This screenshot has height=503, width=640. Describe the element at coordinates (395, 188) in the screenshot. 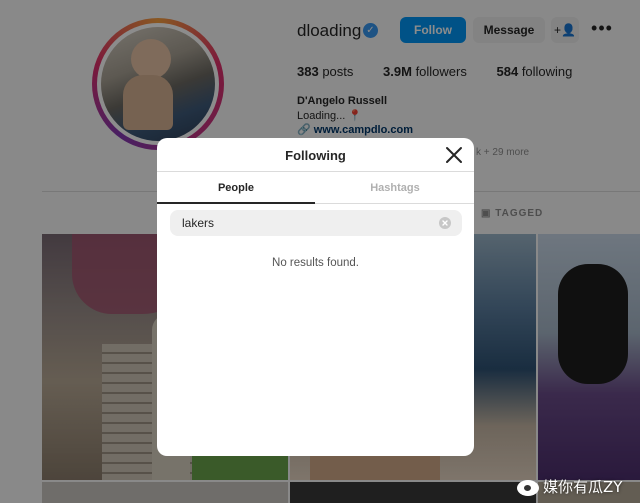

I see `tab-hashtags: Hashtags` at that location.